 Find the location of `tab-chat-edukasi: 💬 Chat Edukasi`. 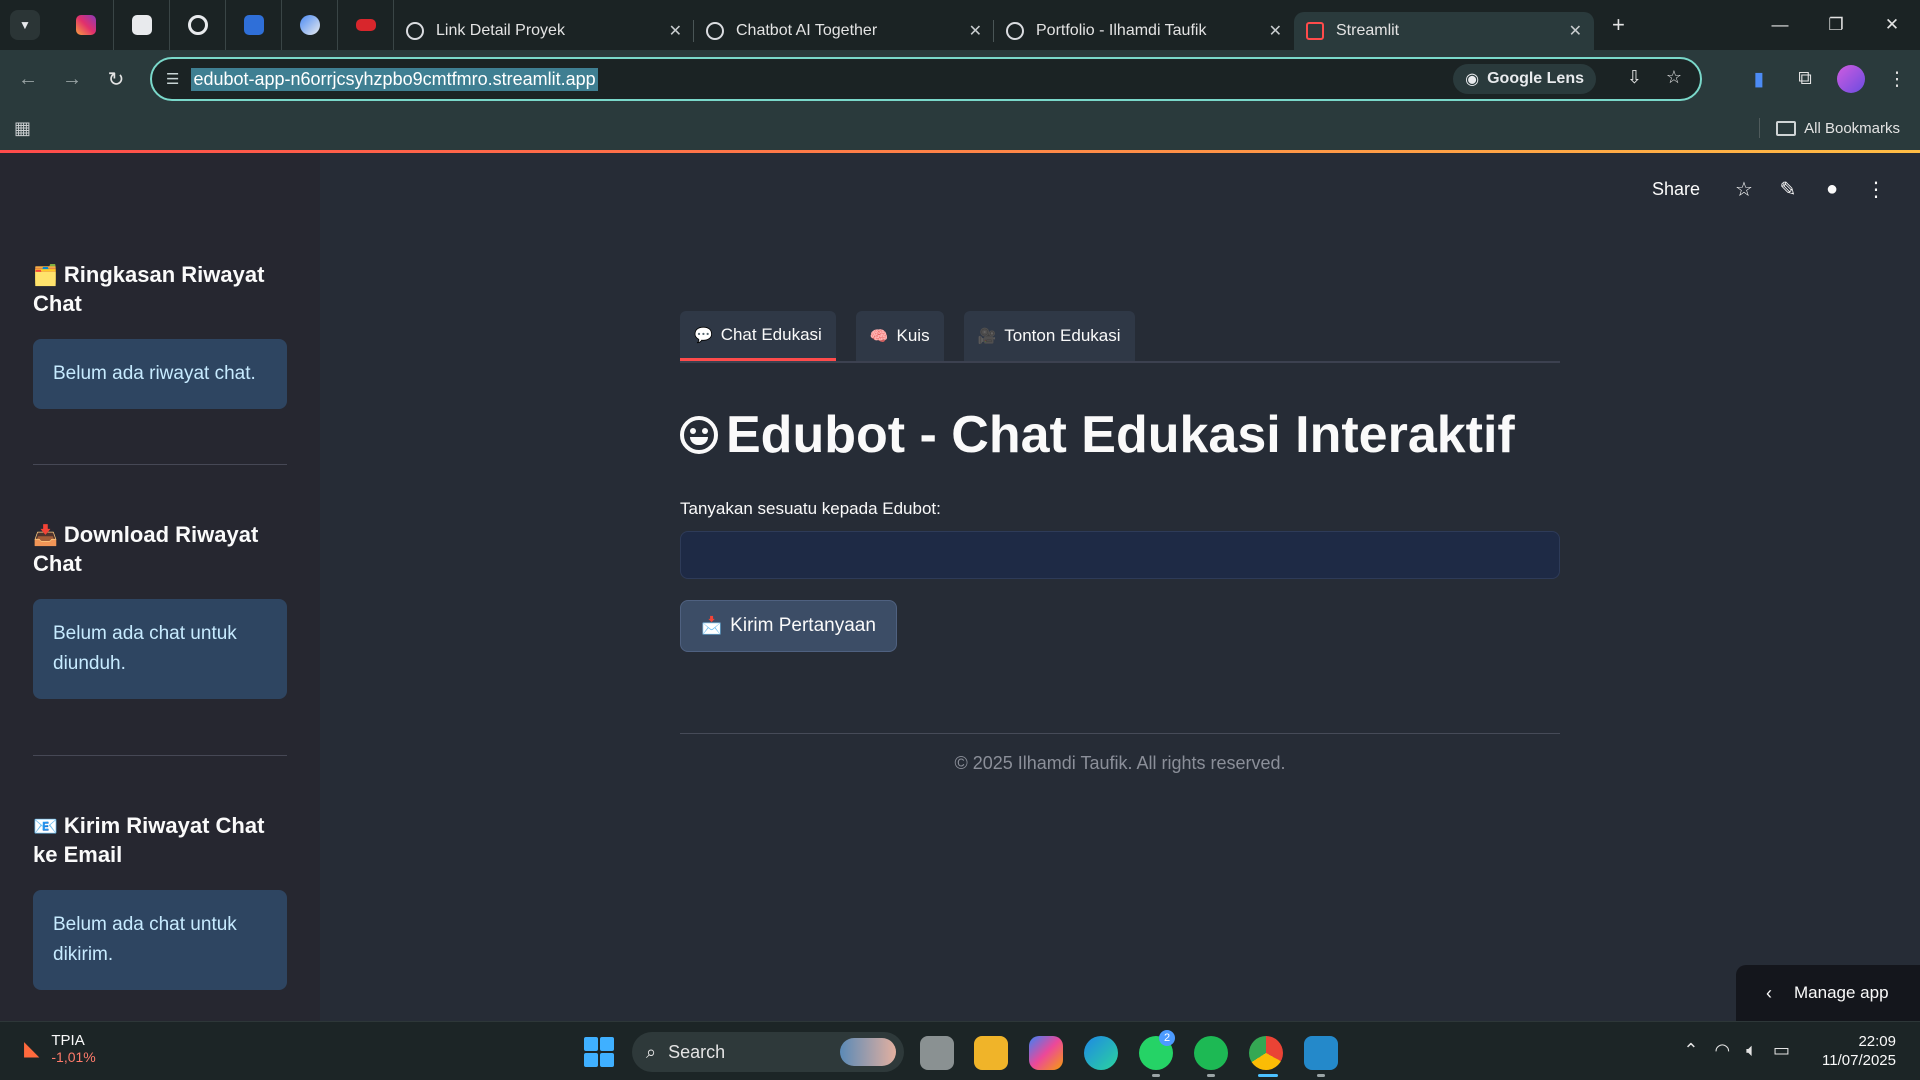

tab-chat-edukasi: 💬 Chat Edukasi is located at coordinates (758, 336).